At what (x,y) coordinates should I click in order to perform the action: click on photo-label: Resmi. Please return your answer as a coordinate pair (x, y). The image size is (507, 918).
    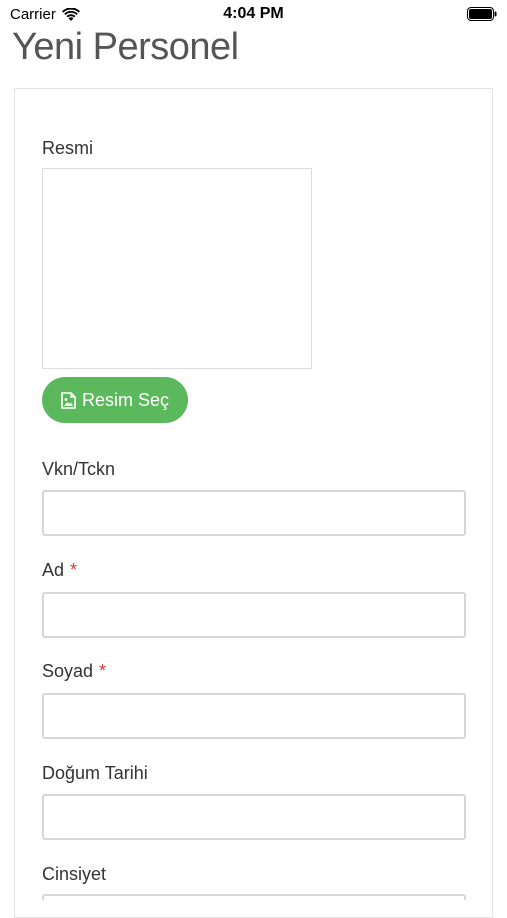
    Looking at the image, I should click on (68, 148).